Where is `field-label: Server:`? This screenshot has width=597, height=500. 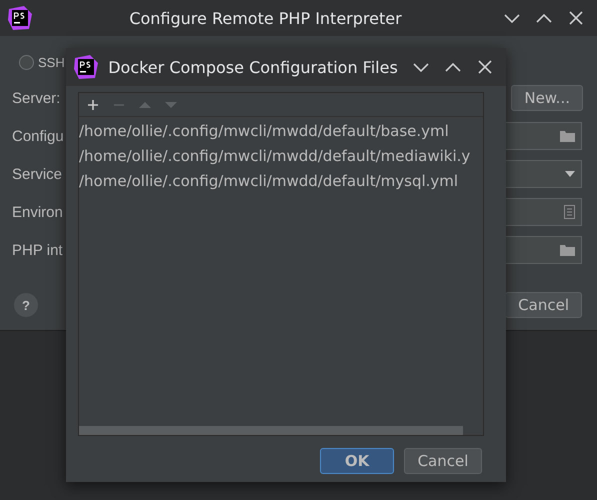
field-label: Server: is located at coordinates (36, 98).